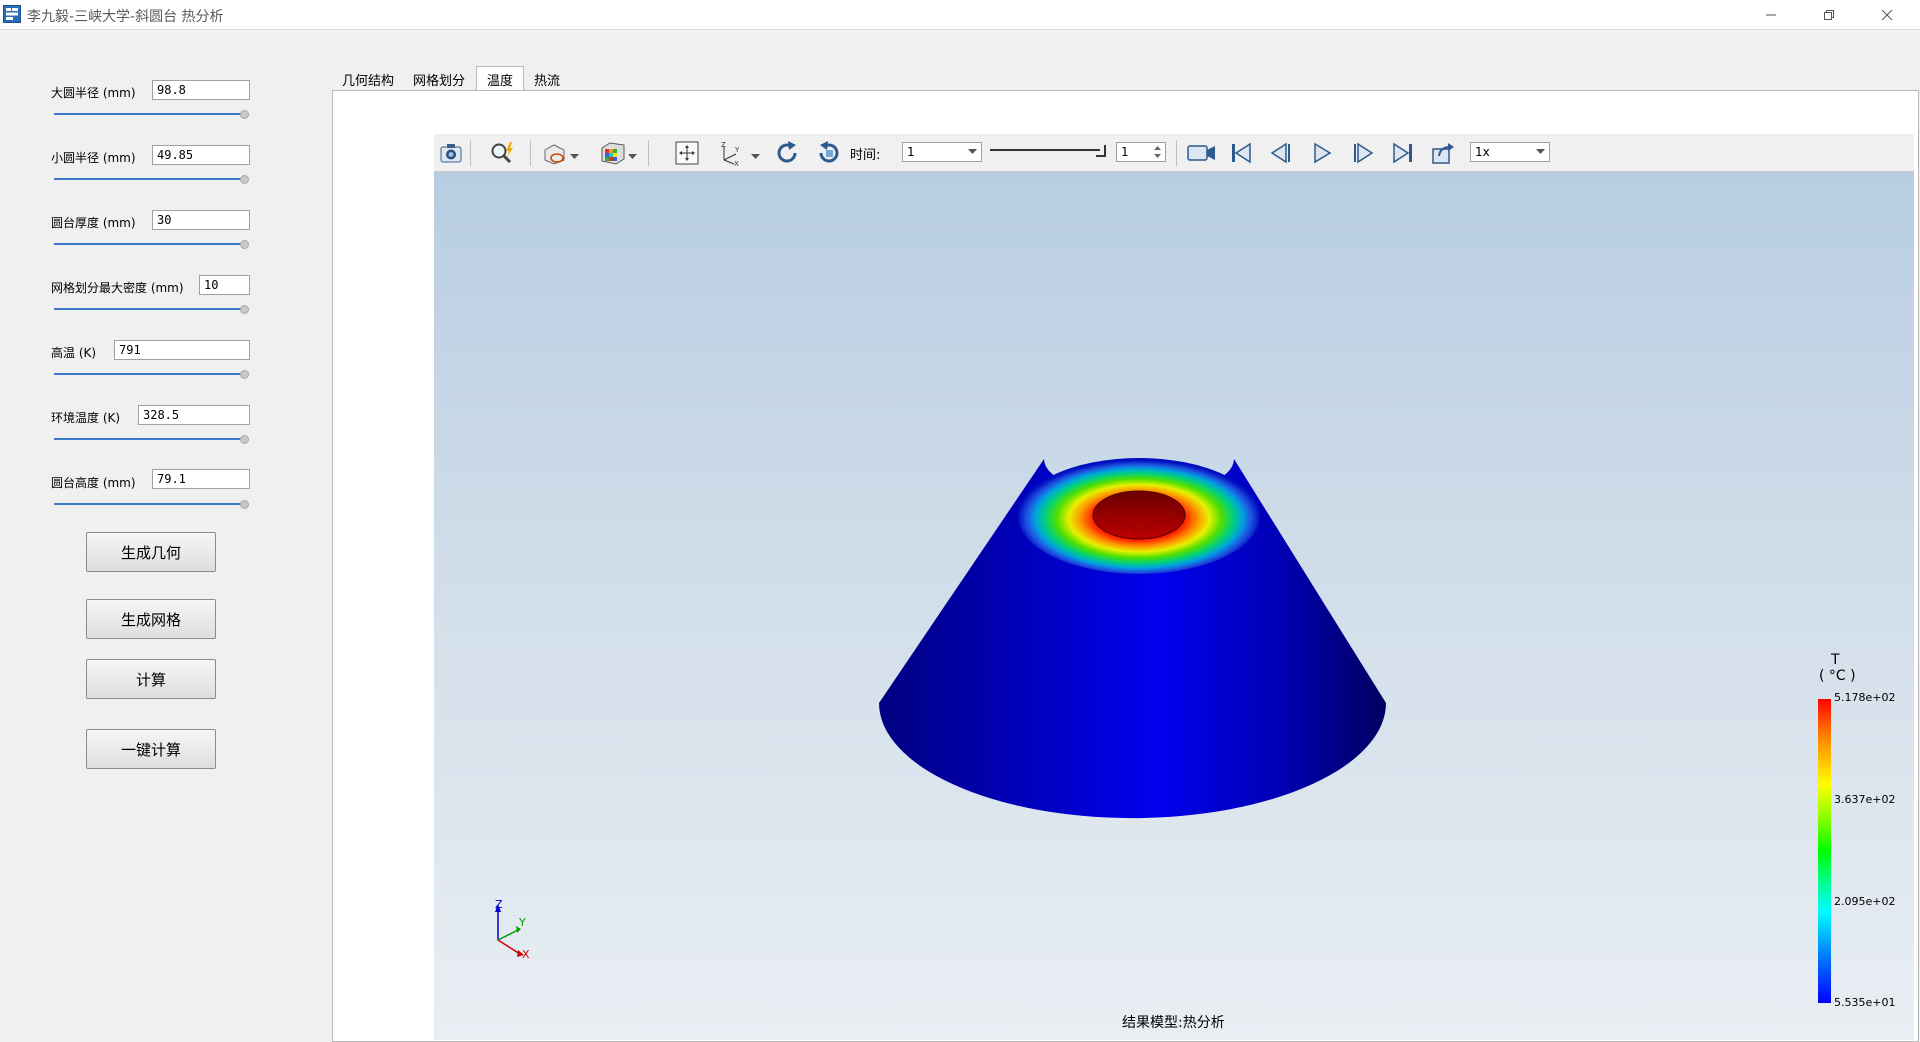 The height and width of the screenshot is (1042, 1920). I want to click on next-frame-icon, so click(1363, 153).